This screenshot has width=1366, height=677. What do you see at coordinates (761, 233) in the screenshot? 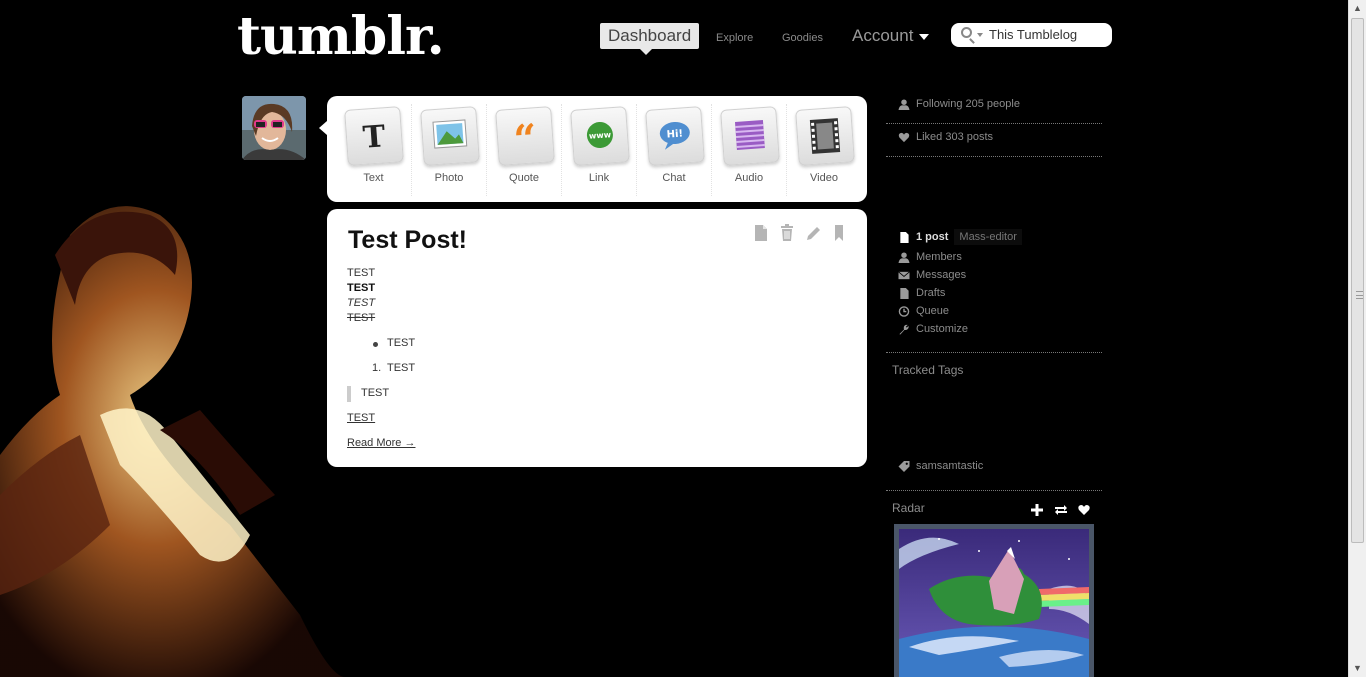
I see `view-post-icon` at bounding box center [761, 233].